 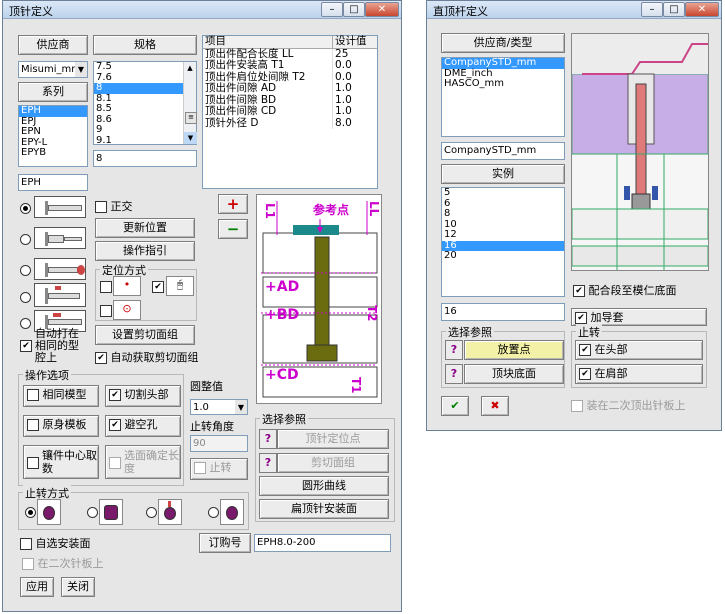 I want to click on supplier-value-field: CompanySTD_mm, so click(x=503, y=151).